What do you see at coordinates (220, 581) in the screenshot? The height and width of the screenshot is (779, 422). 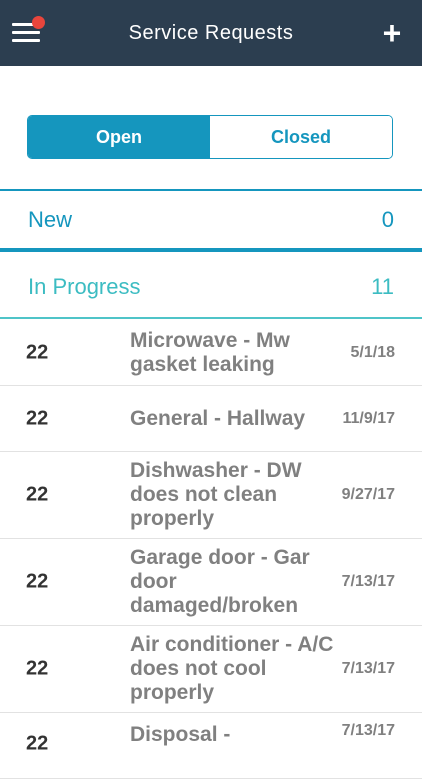 I see `request-description: Garage door - Gar door damaged/broken` at bounding box center [220, 581].